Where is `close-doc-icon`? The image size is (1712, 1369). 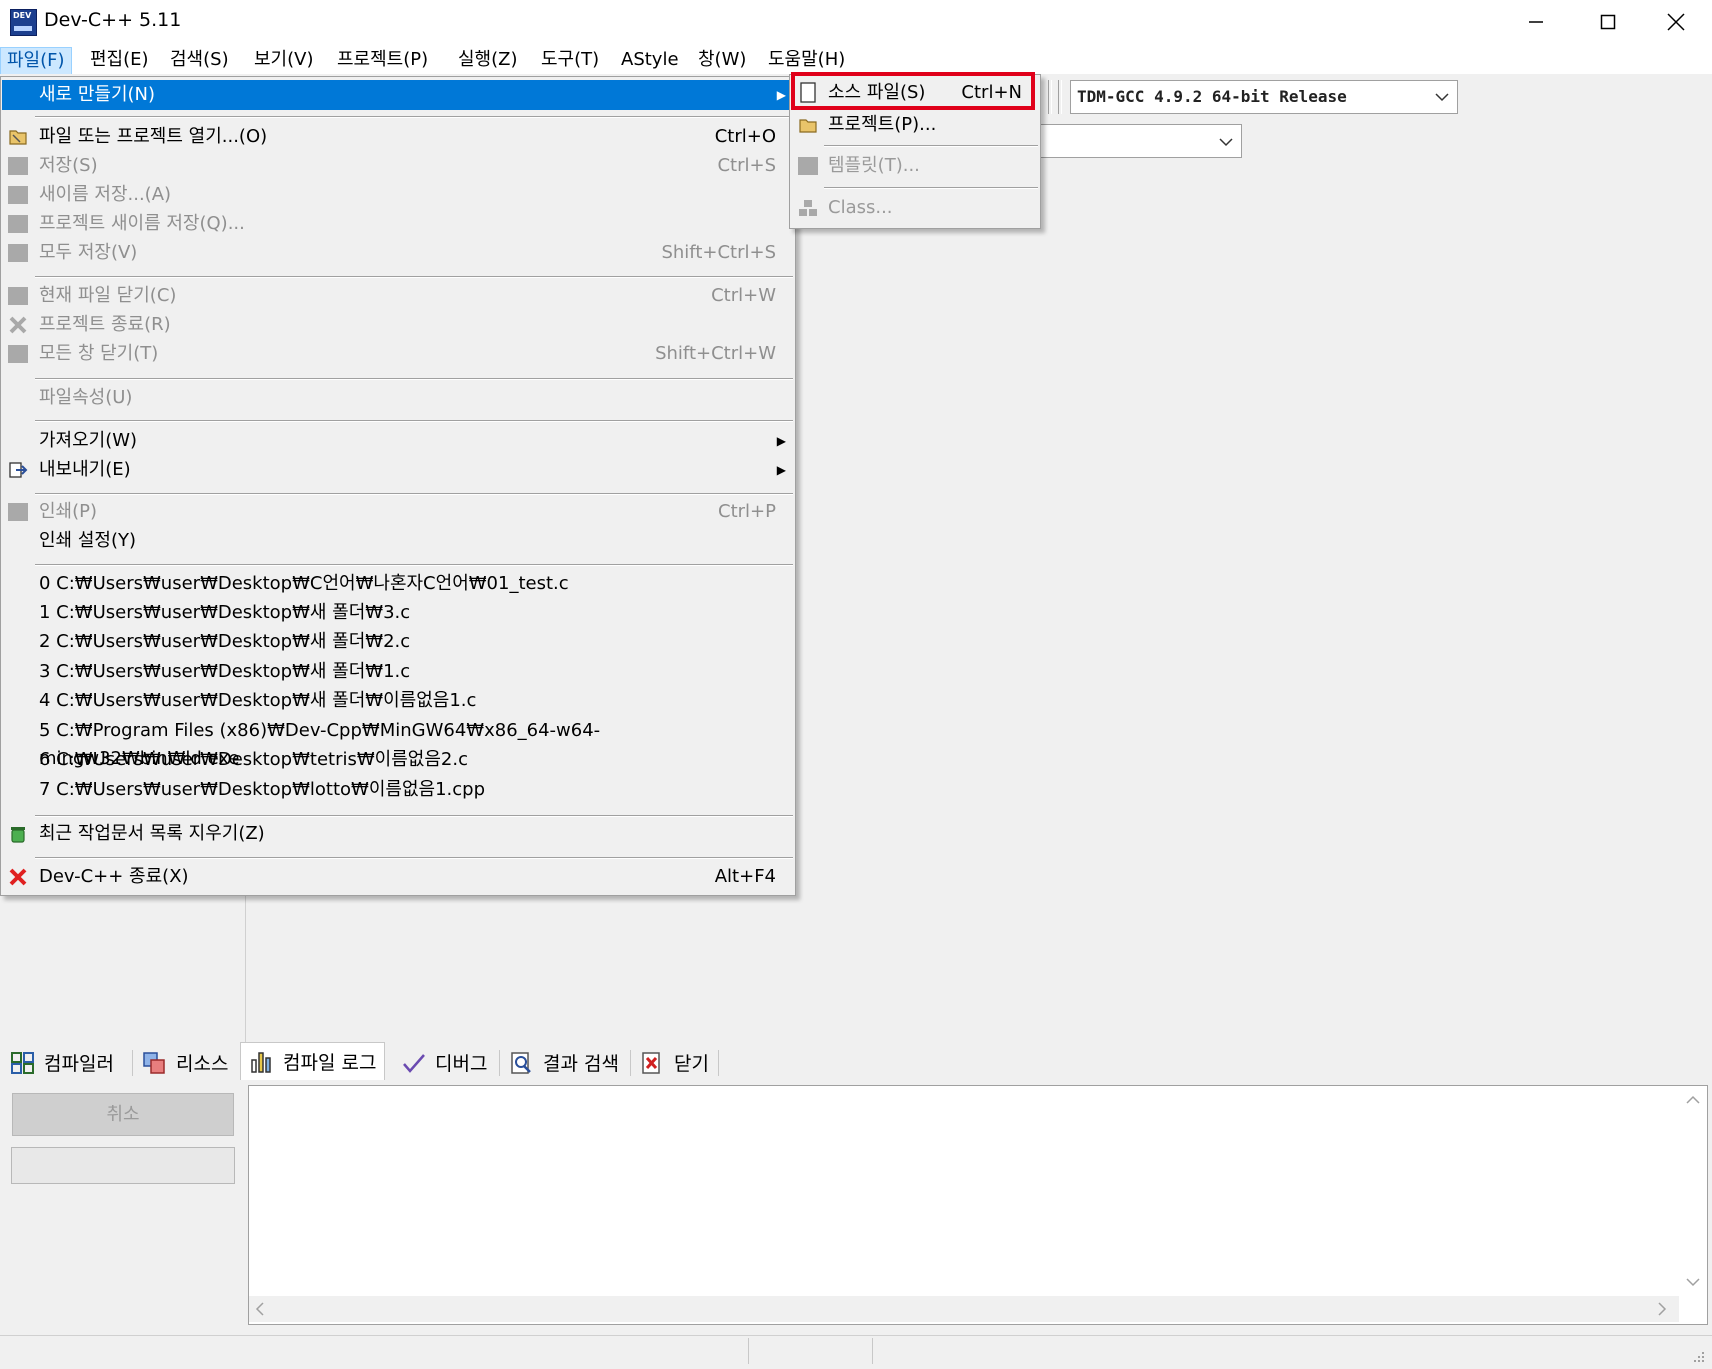 close-doc-icon is located at coordinates (651, 1062).